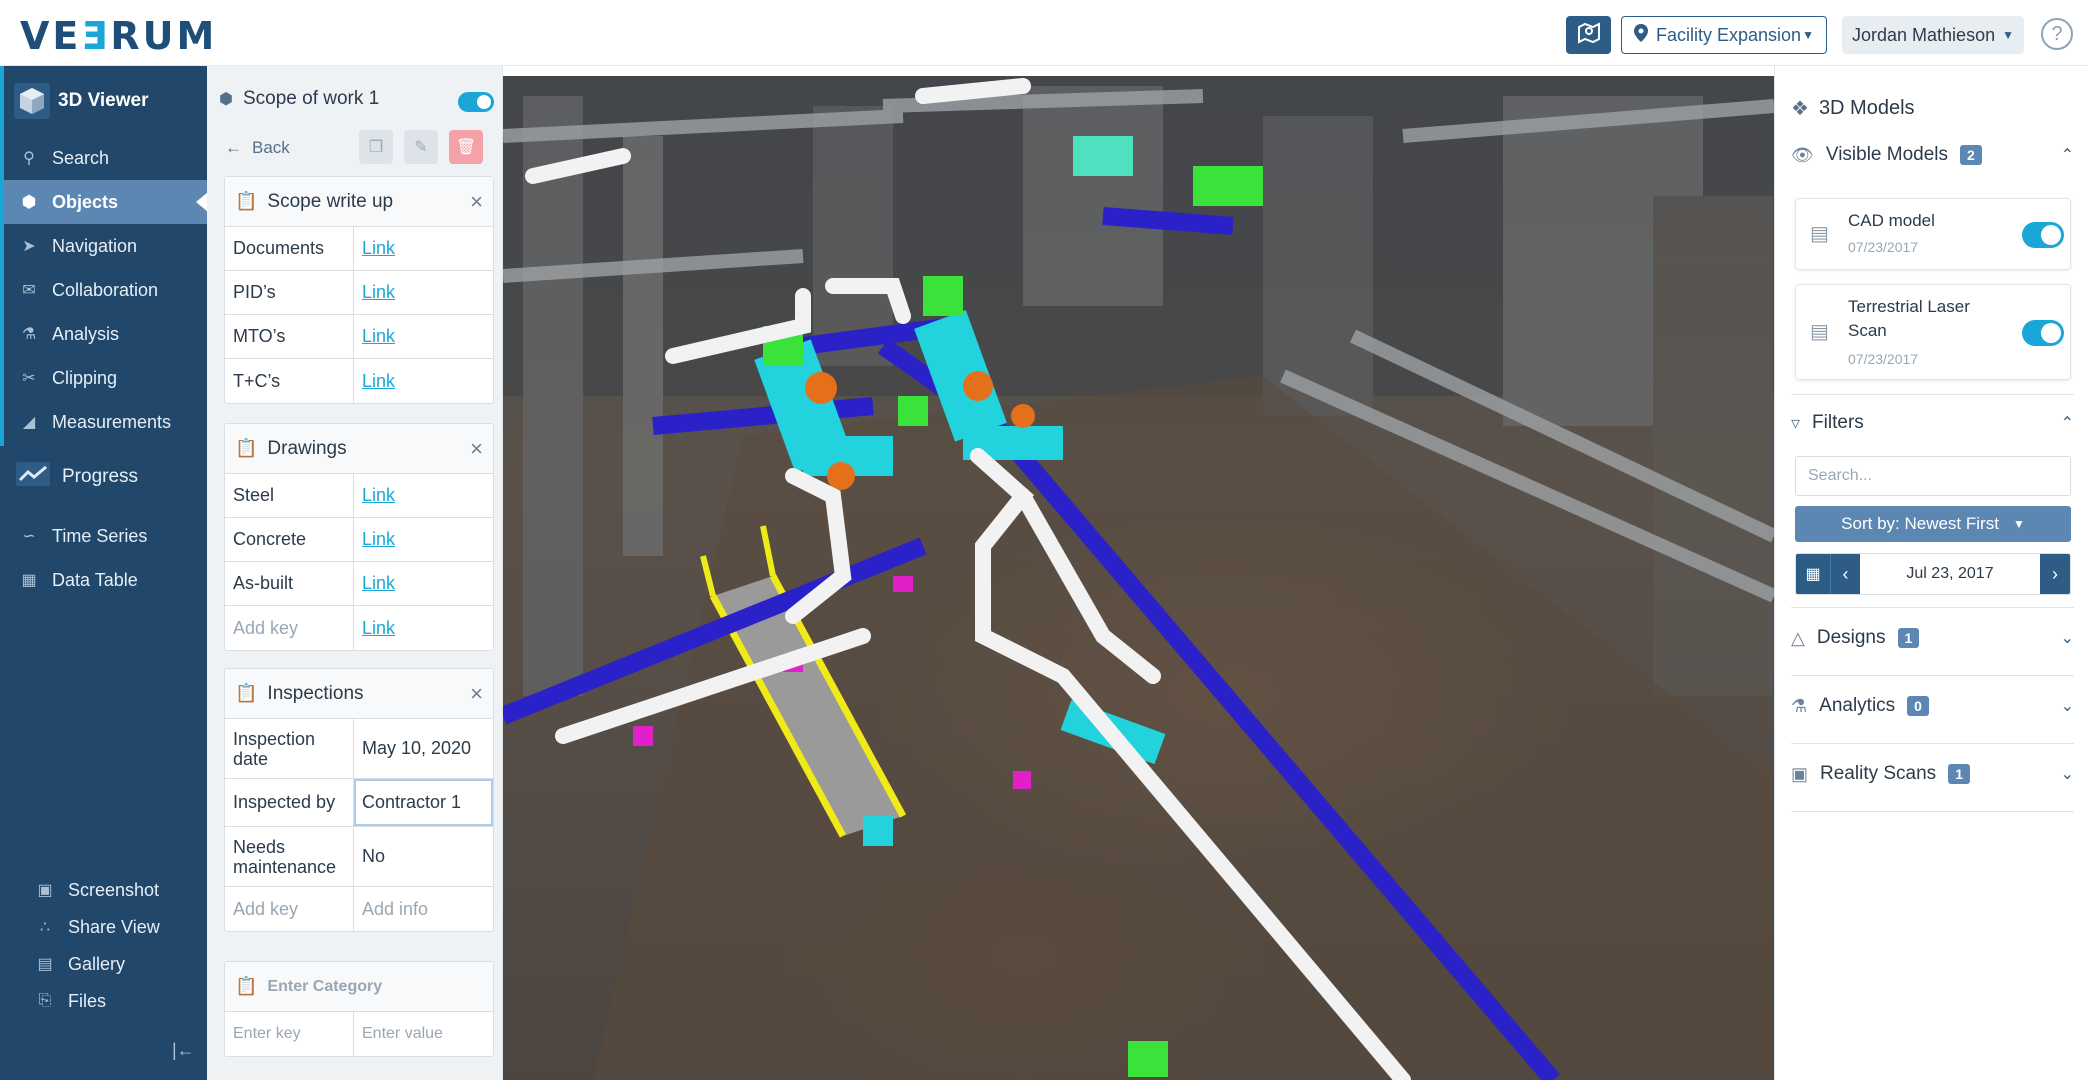  Describe the element at coordinates (1932, 638) in the screenshot. I see `designs-header: △ Designs 1 ⌄` at that location.